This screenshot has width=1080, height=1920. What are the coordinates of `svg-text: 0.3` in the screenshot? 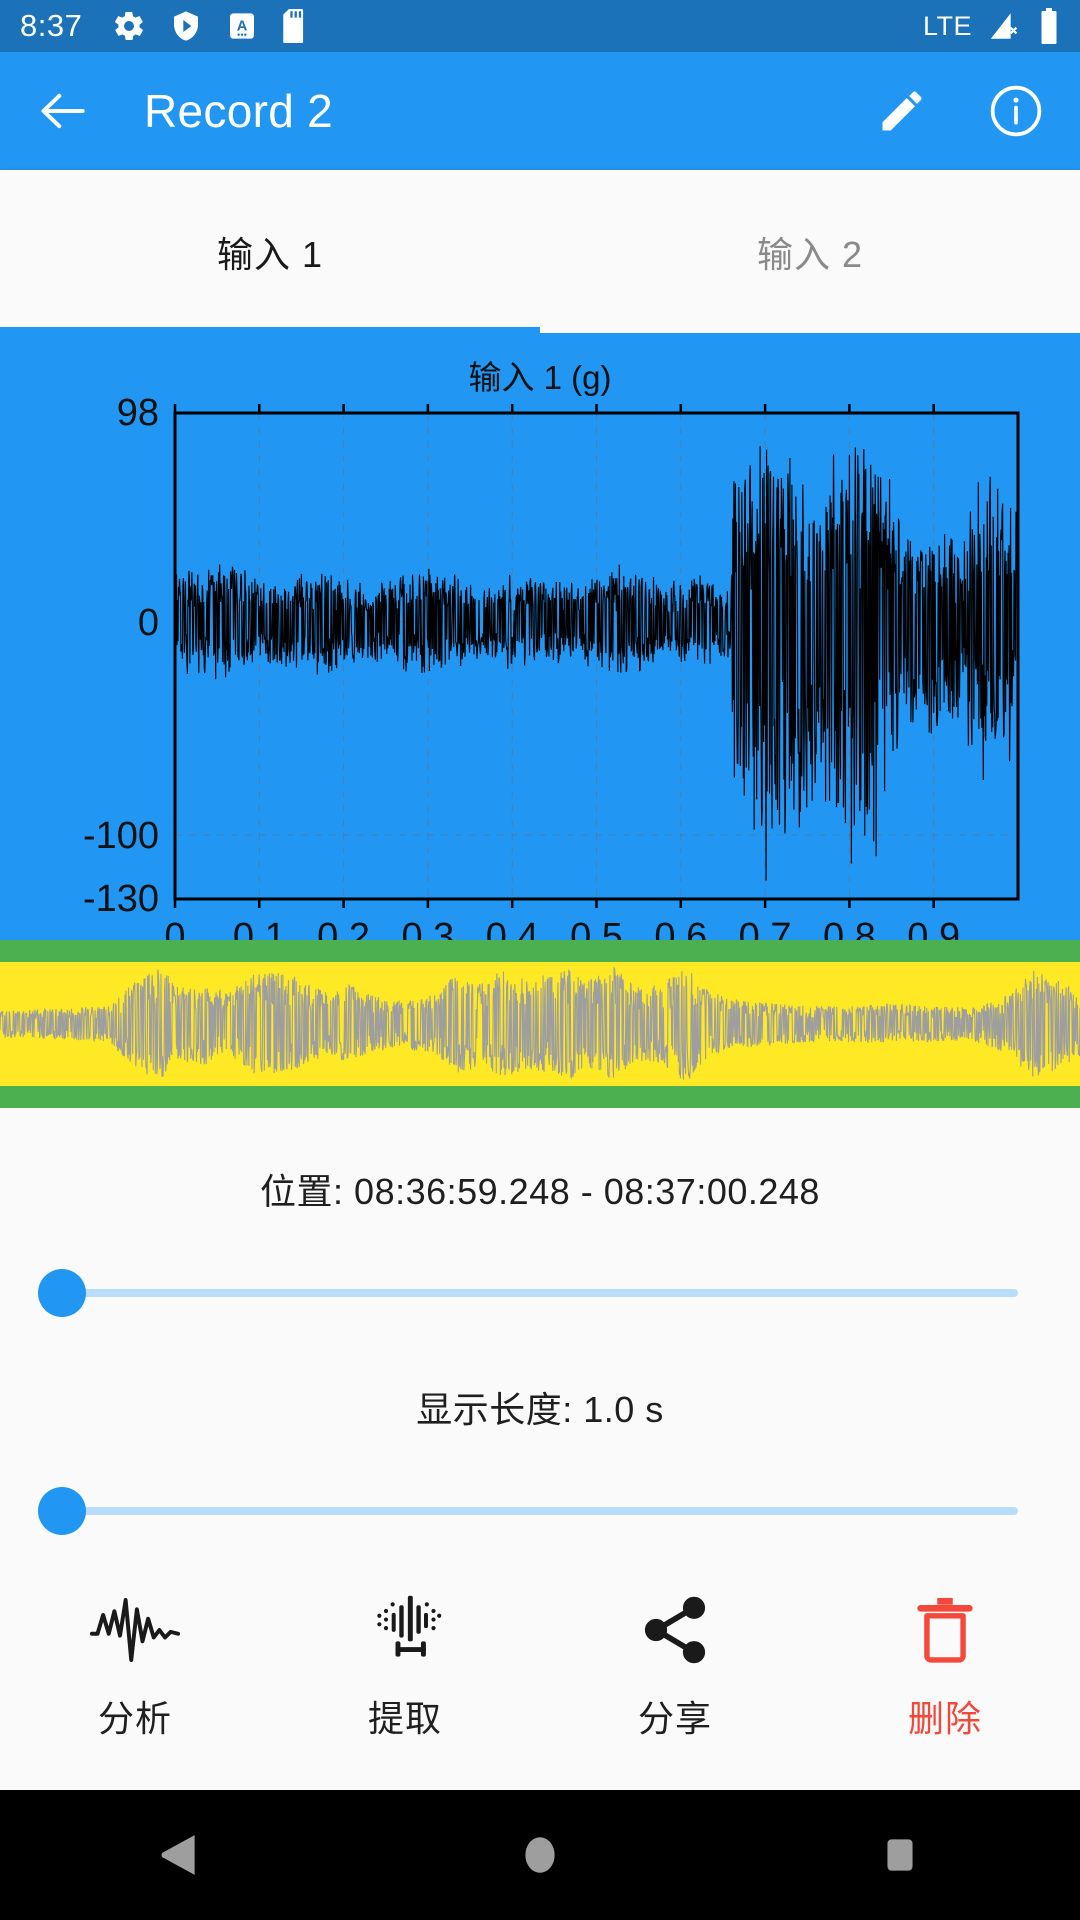 It's located at (427, 928).